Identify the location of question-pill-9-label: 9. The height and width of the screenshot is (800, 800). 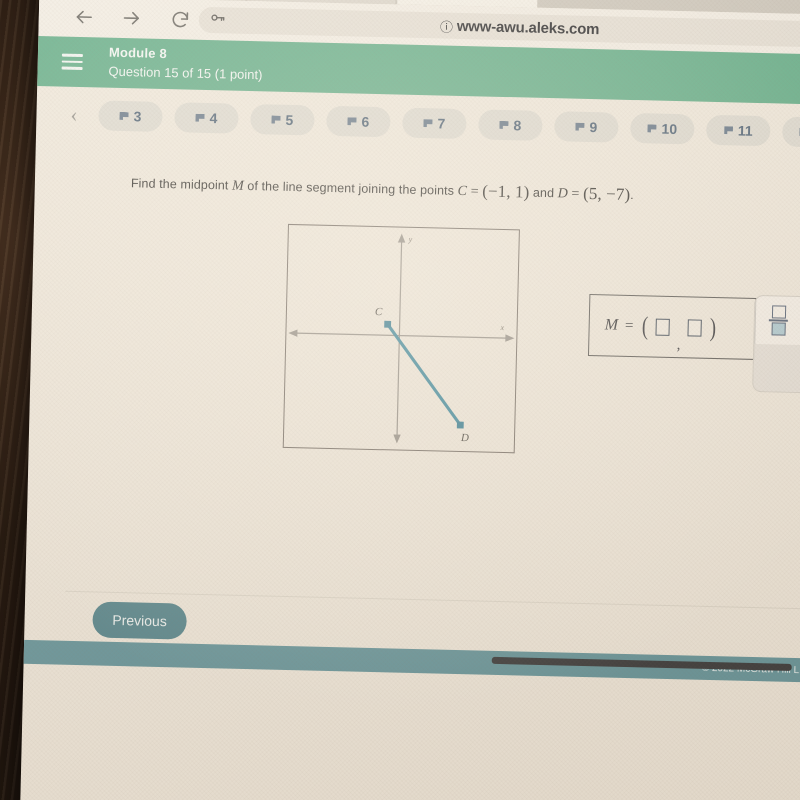
(593, 127).